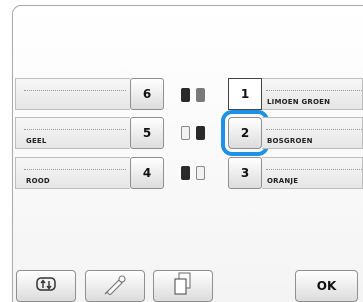 The width and height of the screenshot is (363, 302). Describe the element at coordinates (312, 133) in the screenshot. I see `right-color-row-2: BOSGROEN` at that location.